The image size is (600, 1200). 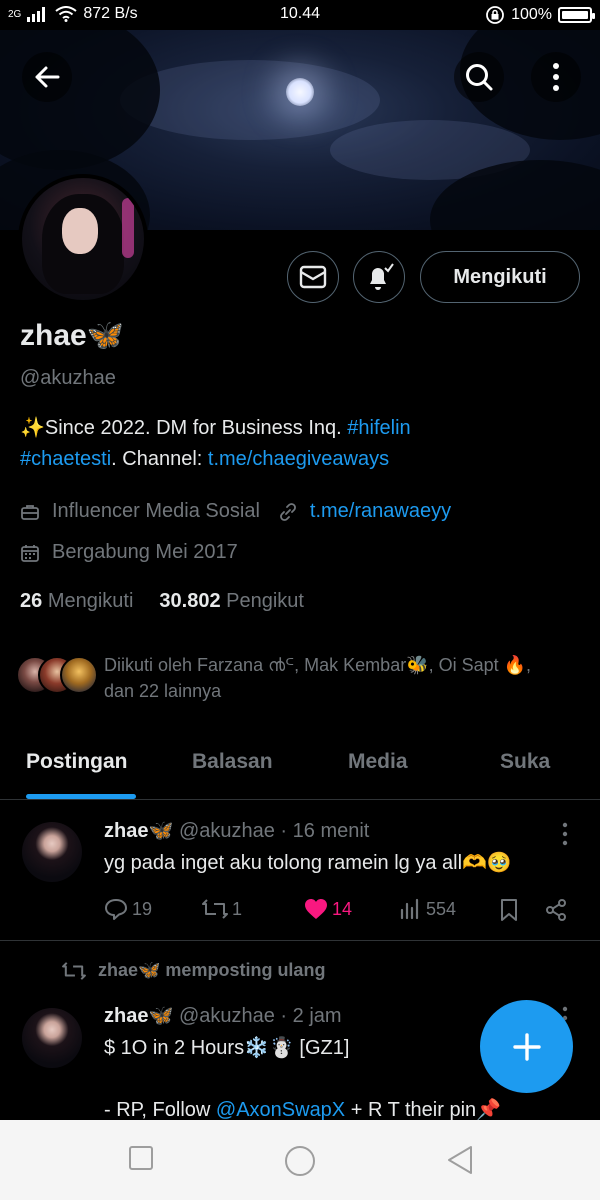 I want to click on briefcase-icon, so click(x=30, y=512).